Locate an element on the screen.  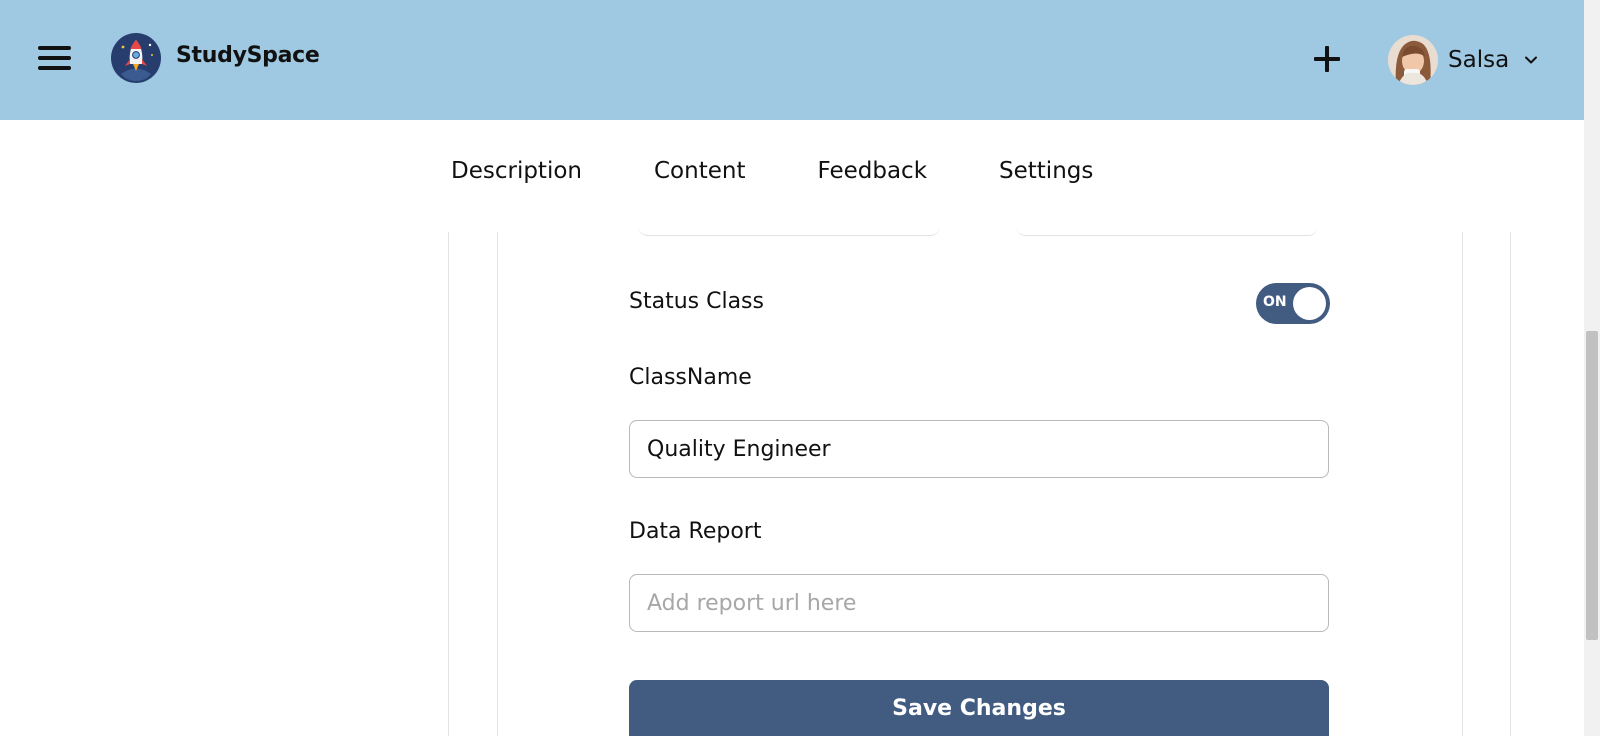
chevron-down-icon is located at coordinates (1531, 60).